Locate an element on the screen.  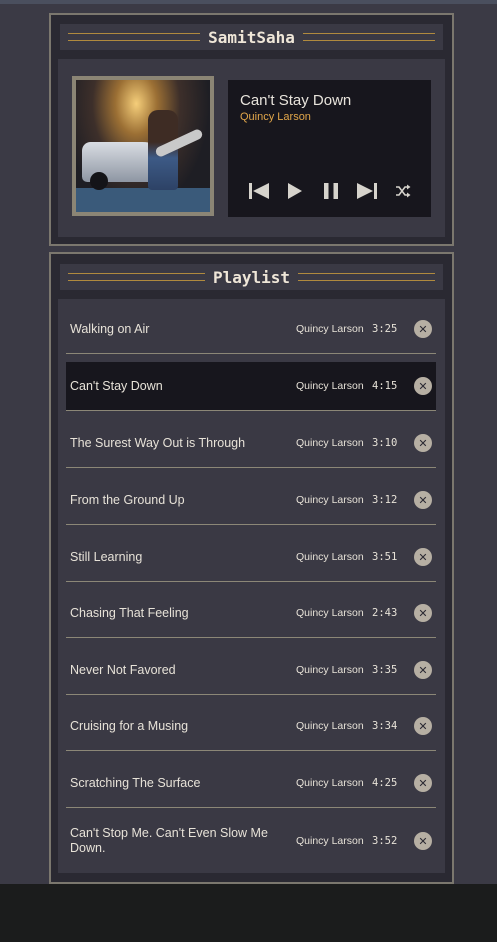
track-duration: 2:43 is located at coordinates (385, 613).